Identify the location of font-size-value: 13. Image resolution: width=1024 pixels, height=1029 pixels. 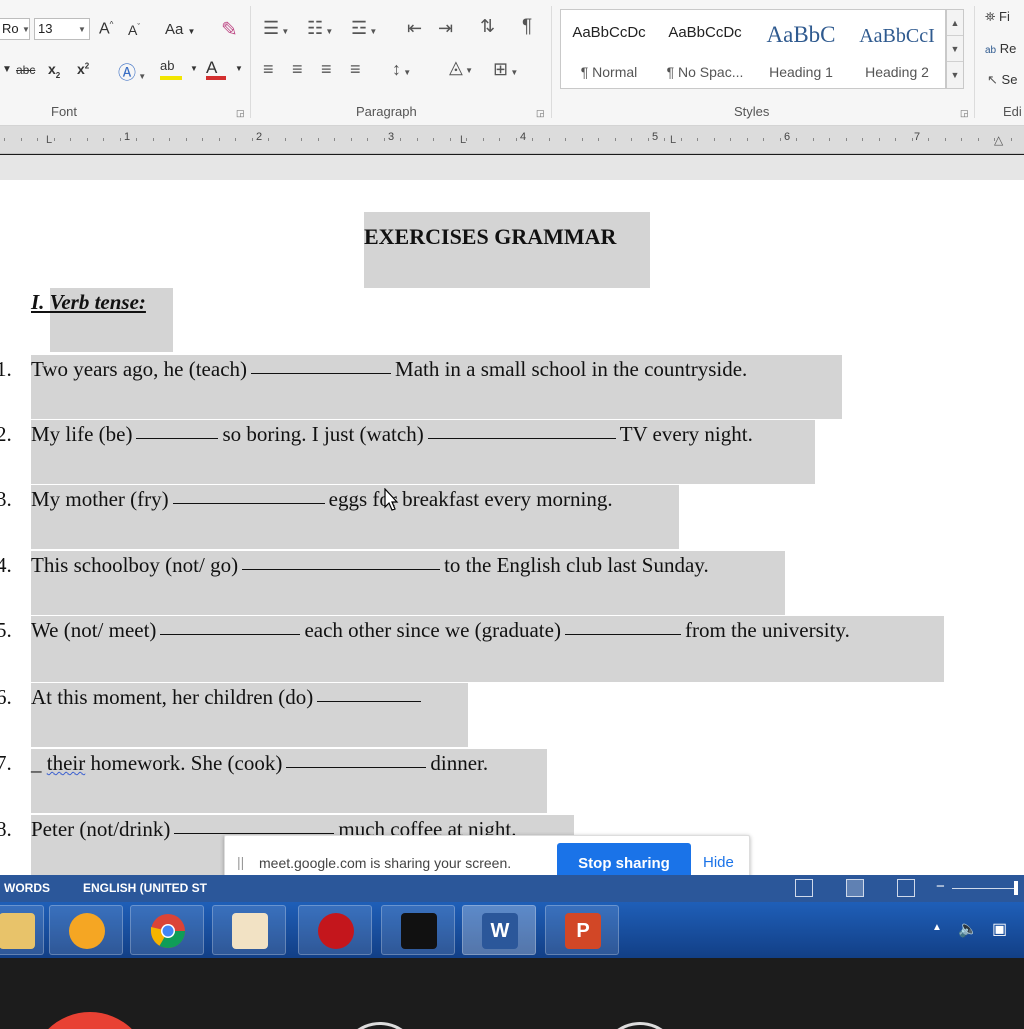
(45, 28).